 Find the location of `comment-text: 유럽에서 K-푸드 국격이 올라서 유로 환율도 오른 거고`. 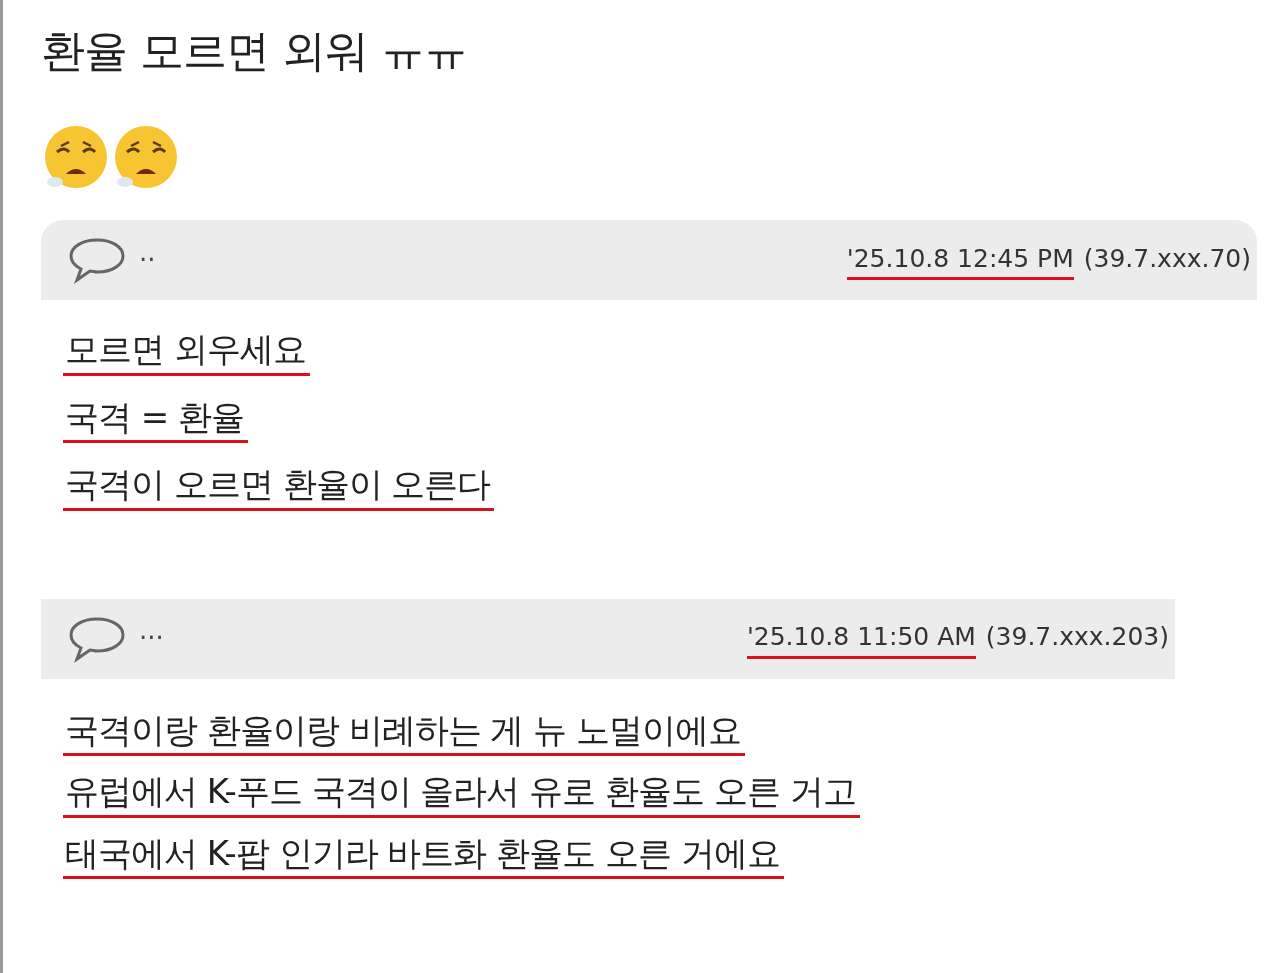

comment-text: 유럽에서 K-푸드 국격이 올라서 유로 환율도 오른 거고 is located at coordinates (461, 794).